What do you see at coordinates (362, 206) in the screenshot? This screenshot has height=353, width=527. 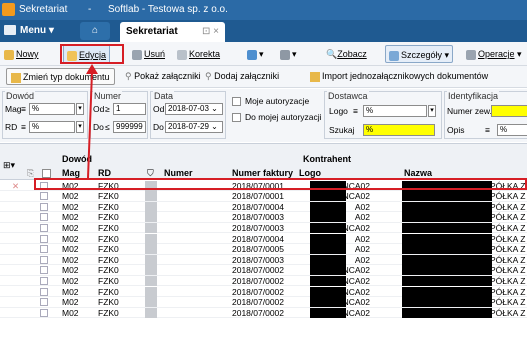 I see `cell-logo: A02` at bounding box center [362, 206].